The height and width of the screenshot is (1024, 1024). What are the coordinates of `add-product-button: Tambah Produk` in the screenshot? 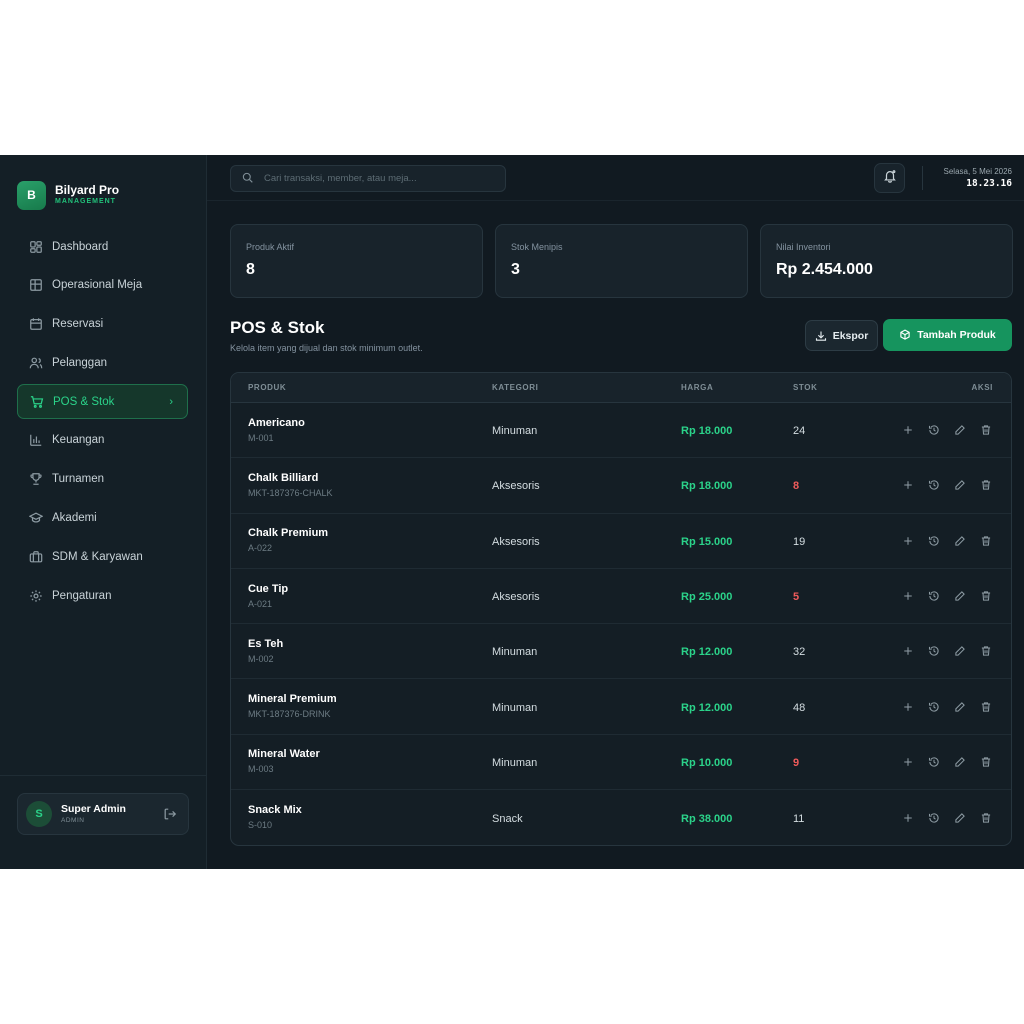 It's located at (947, 335).